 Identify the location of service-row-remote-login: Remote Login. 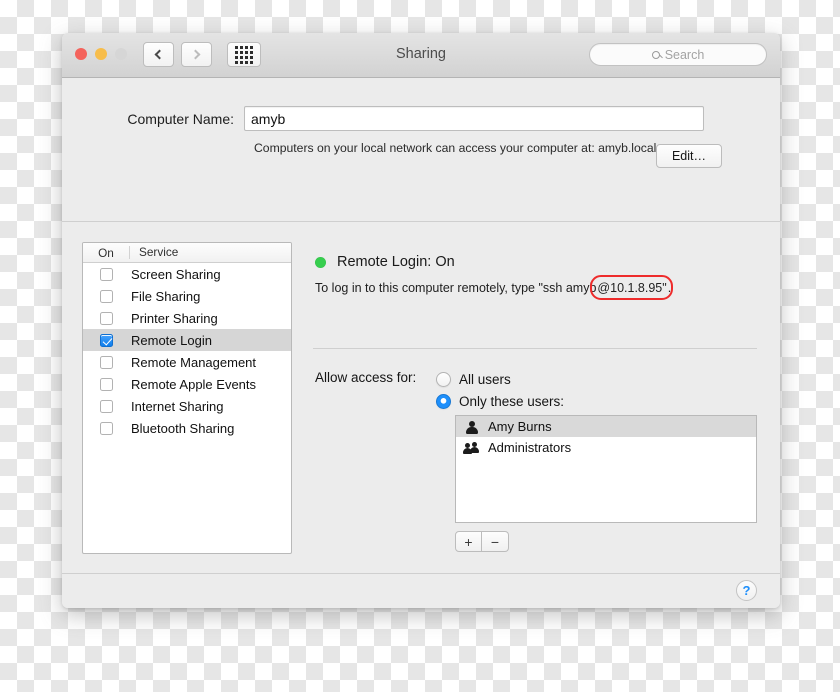
(187, 340).